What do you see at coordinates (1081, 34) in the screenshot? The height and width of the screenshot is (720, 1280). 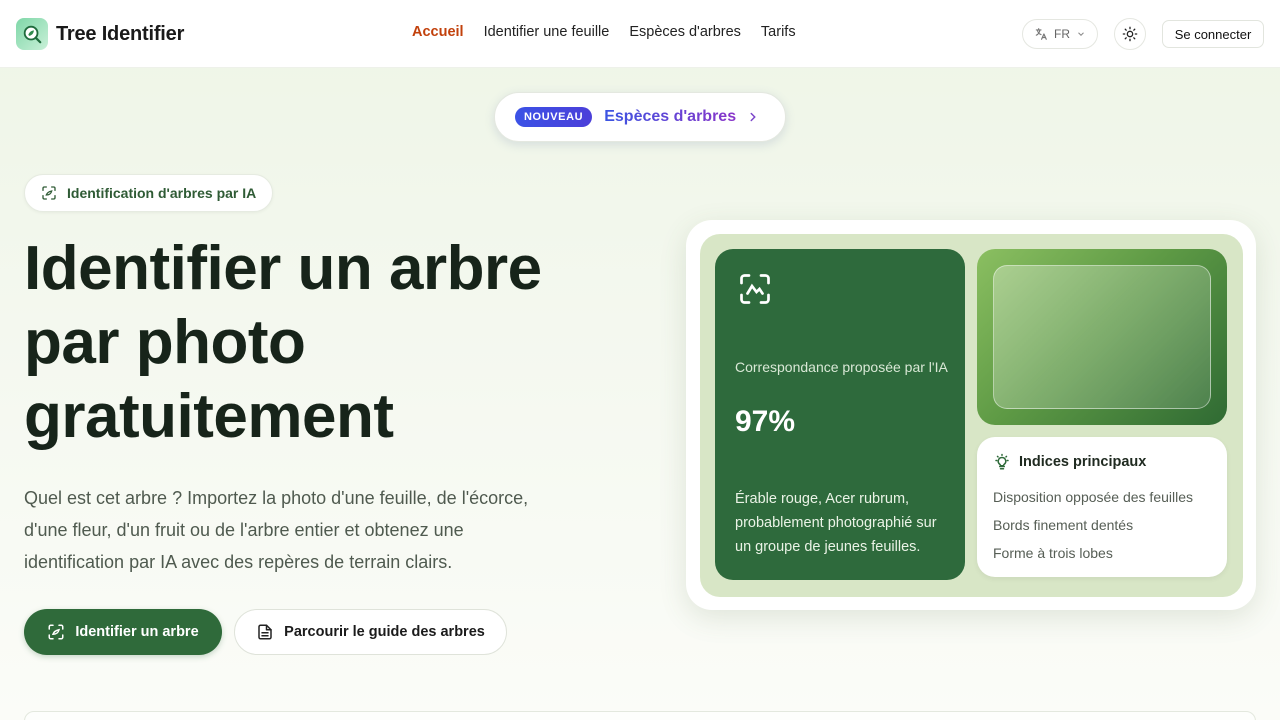 I see `chevron-down-icon` at bounding box center [1081, 34].